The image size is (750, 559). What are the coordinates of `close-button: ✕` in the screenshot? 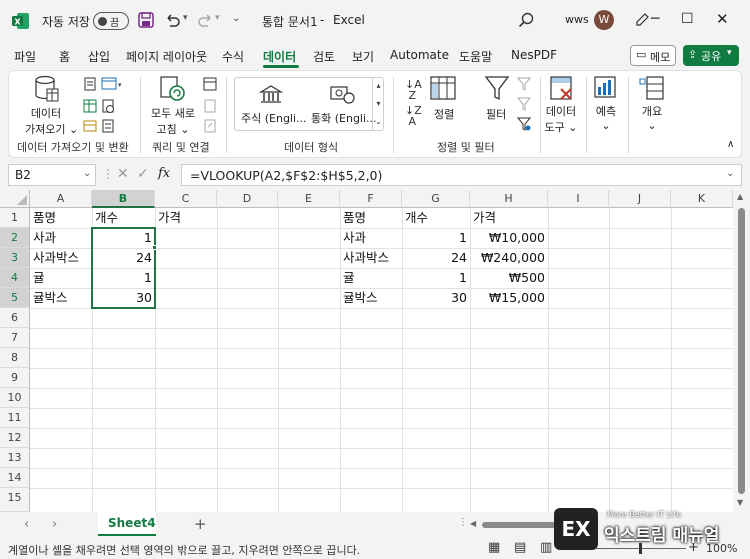 It's located at (722, 19).